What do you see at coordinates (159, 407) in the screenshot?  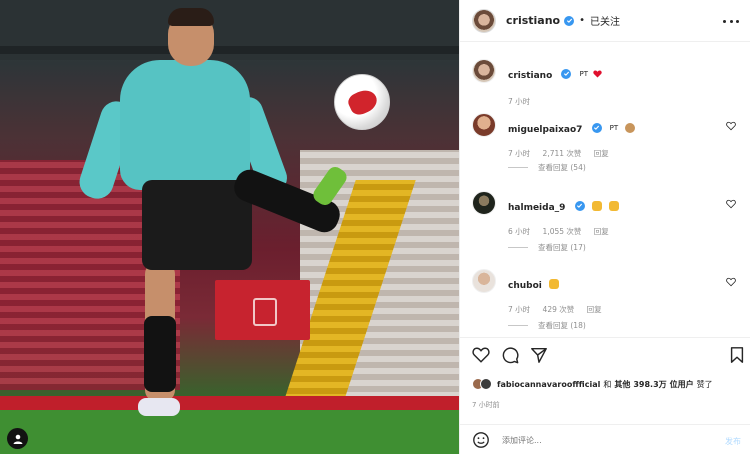 I see `player-boot` at bounding box center [159, 407].